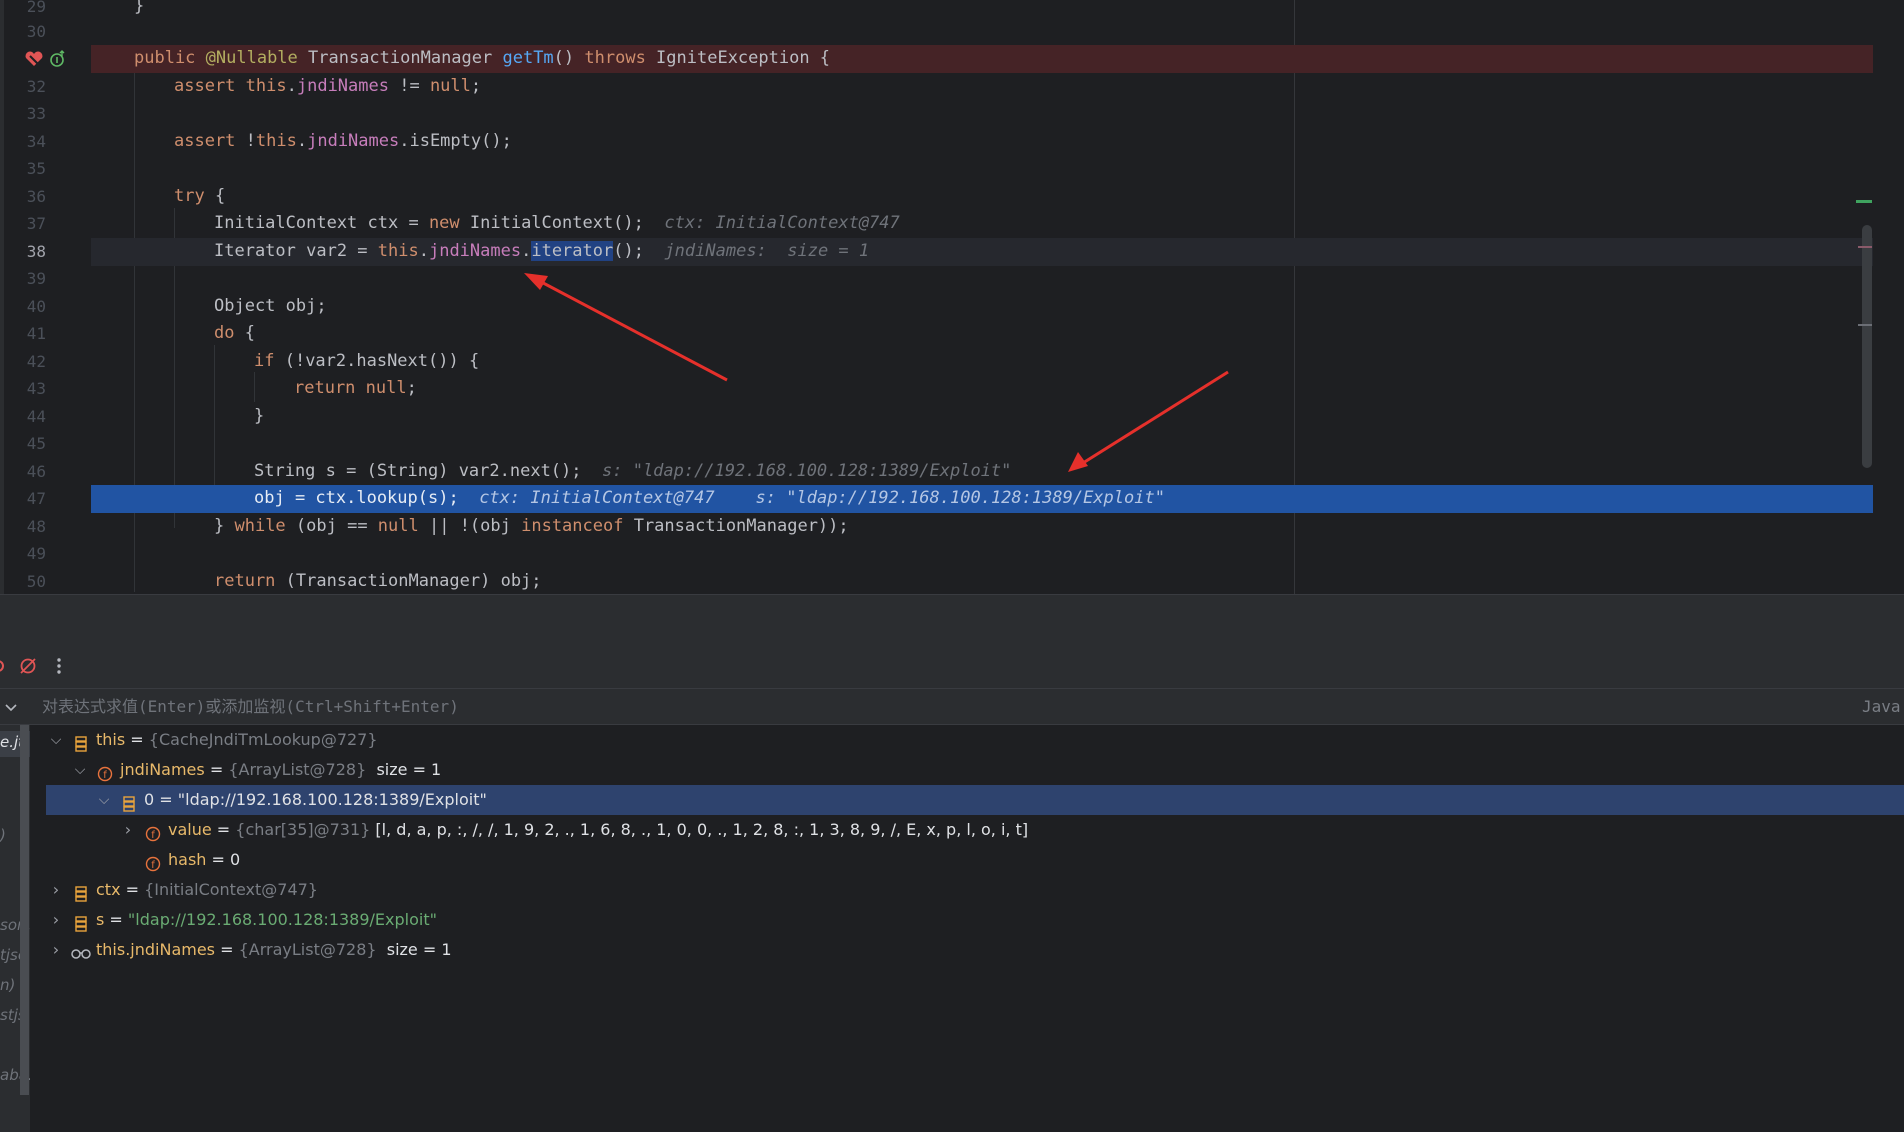 This screenshot has height=1132, width=1904. Describe the element at coordinates (1881, 706) in the screenshot. I see `language-label: Java` at that location.